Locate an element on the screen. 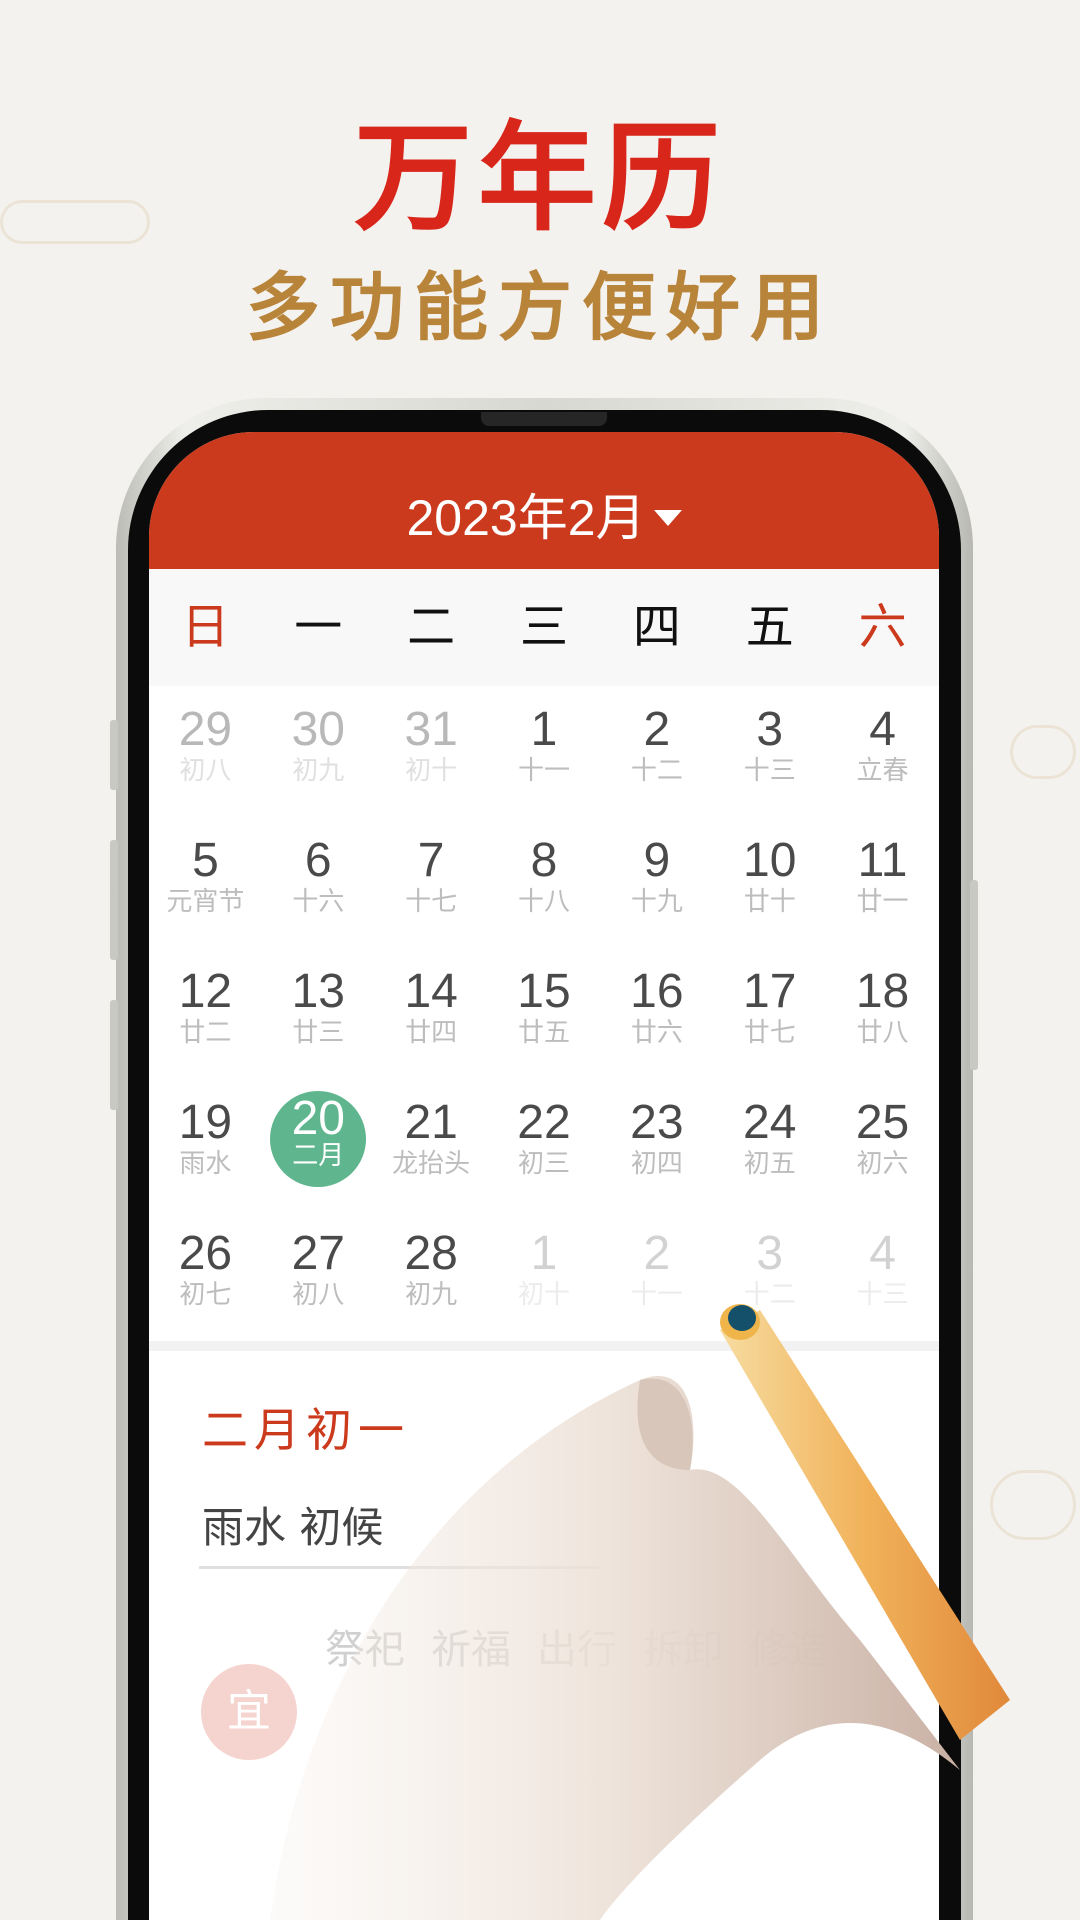 The image size is (1080, 1920). scroll-rod-knob is located at coordinates (742, 1318).